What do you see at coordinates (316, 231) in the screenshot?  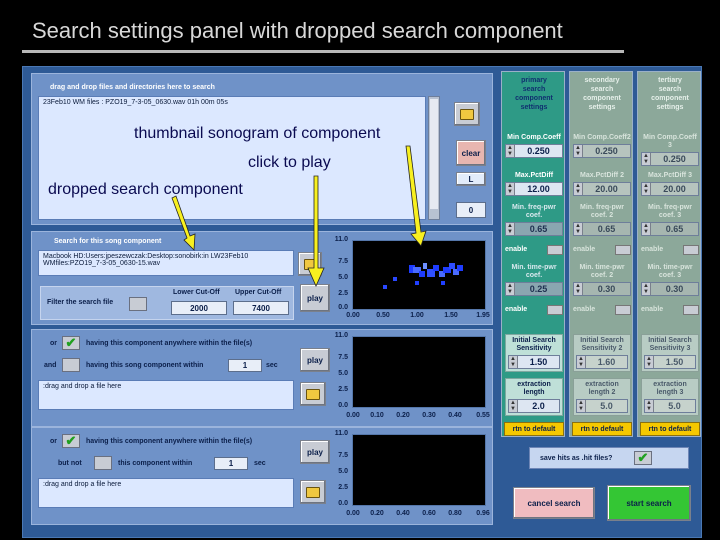 I see `arrow-to-play` at bounding box center [316, 231].